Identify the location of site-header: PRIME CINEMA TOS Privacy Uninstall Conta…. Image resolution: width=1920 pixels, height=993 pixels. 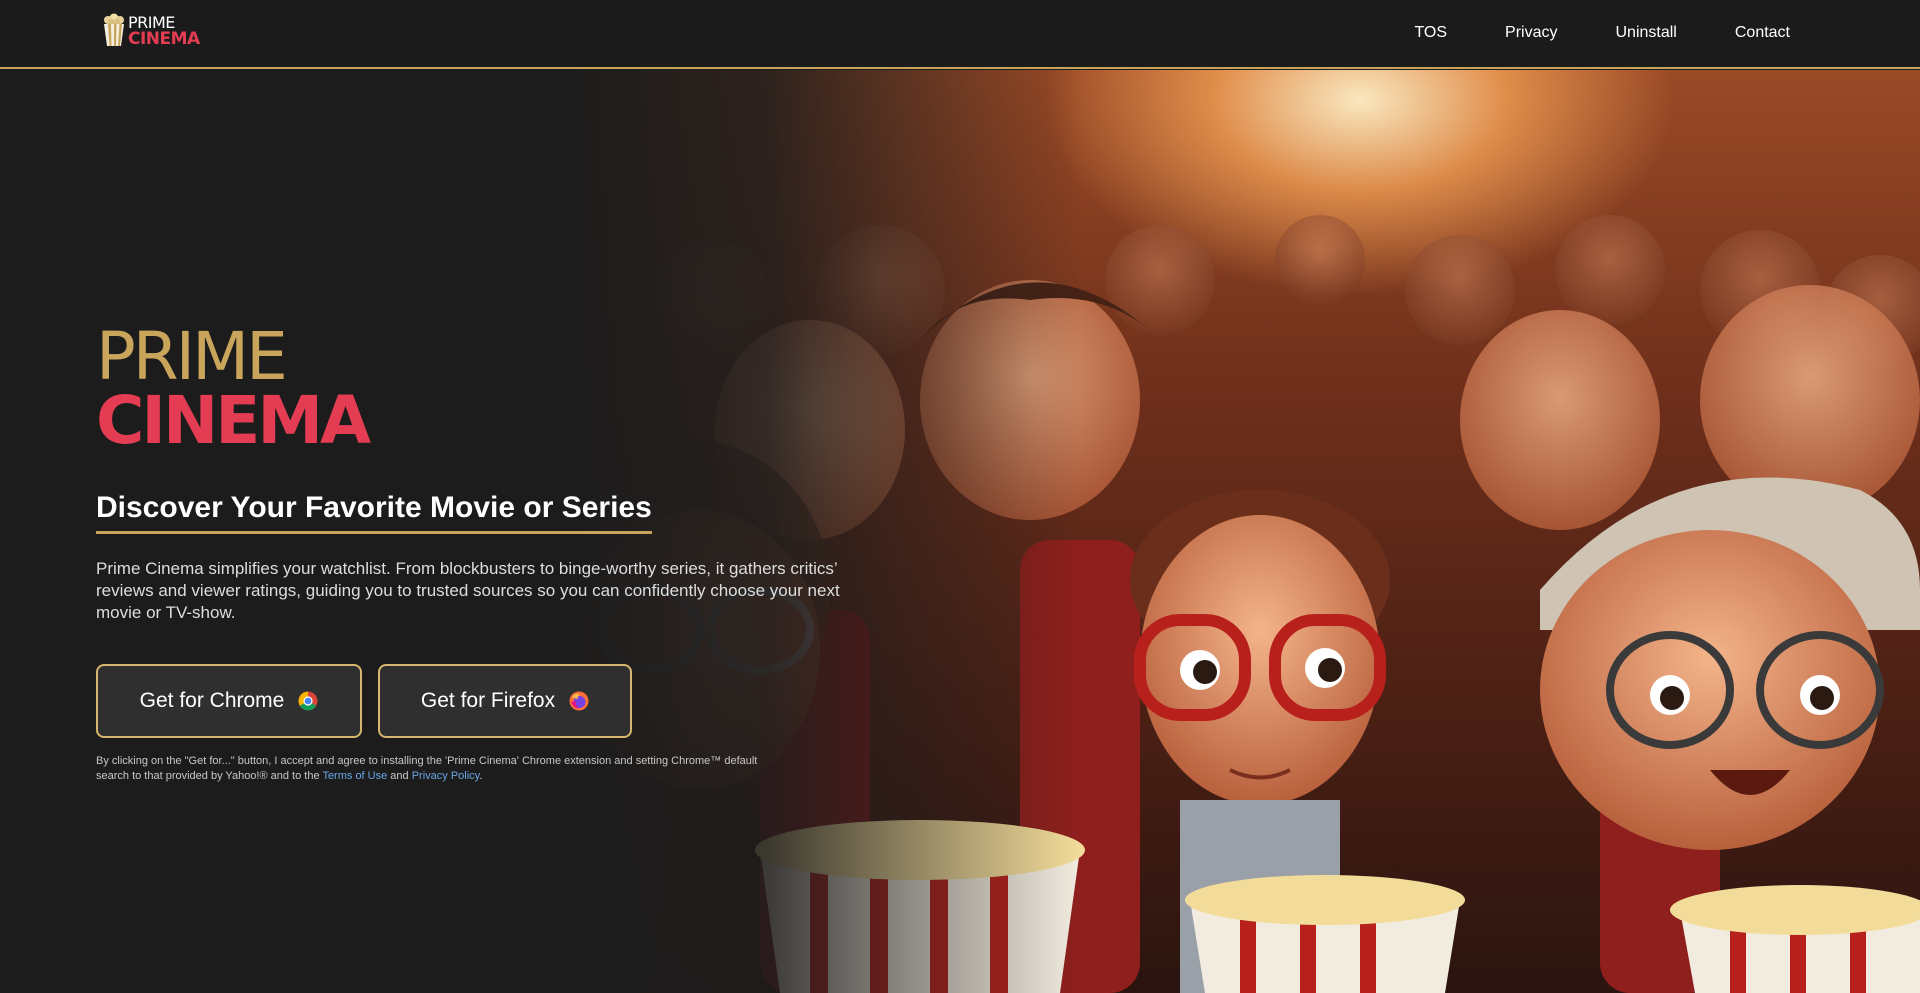
(960, 34).